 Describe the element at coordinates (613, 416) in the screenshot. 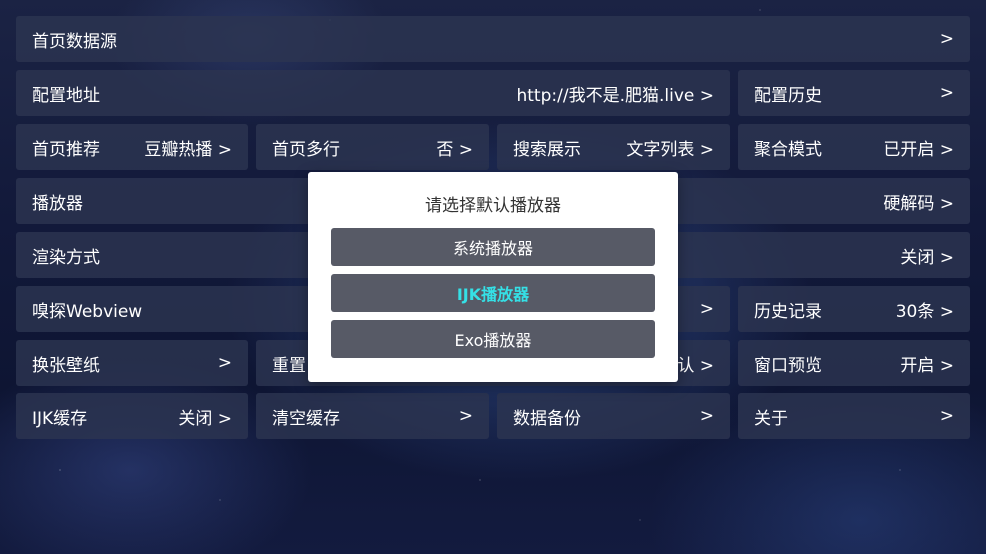

I see `data-backup-setting: 数据备份 >` at that location.